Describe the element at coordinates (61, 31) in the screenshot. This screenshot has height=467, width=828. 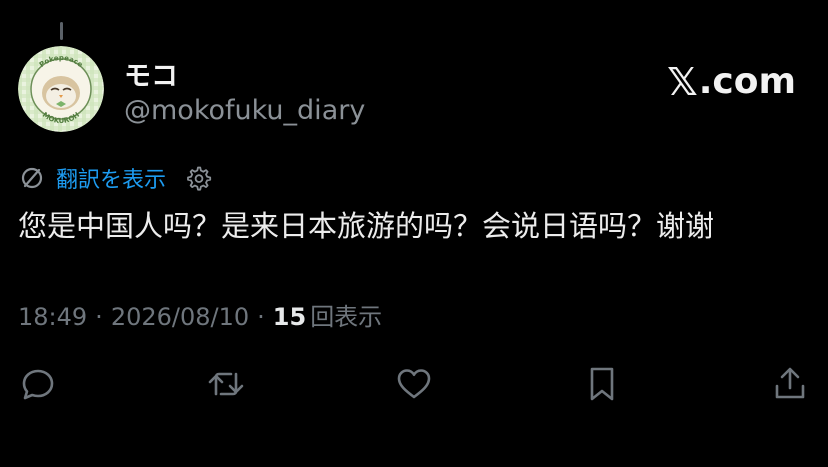
I see `thread-connector-line` at that location.